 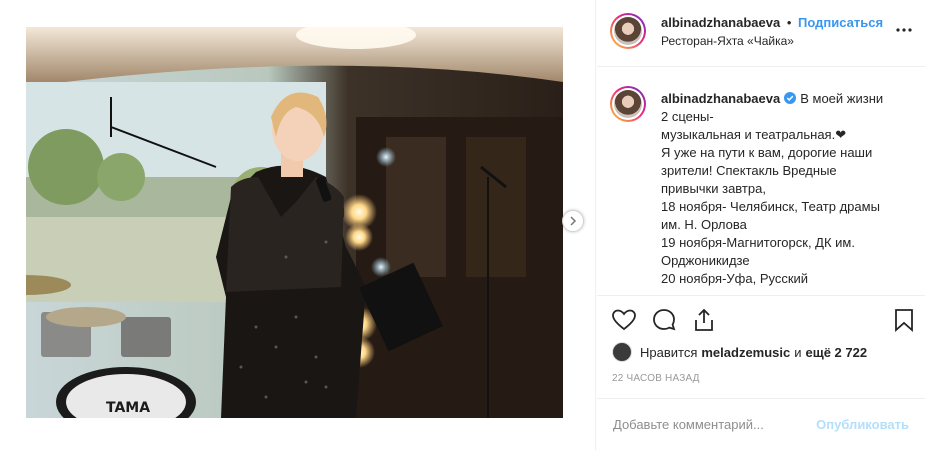 What do you see at coordinates (745, 352) in the screenshot?
I see `liker-username-link: meladzemusic` at bounding box center [745, 352].